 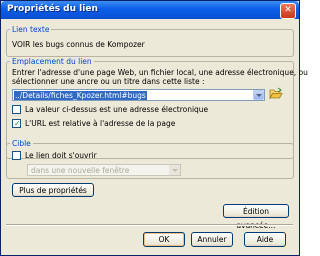 I want to click on close-button: ✕, so click(x=288, y=11).